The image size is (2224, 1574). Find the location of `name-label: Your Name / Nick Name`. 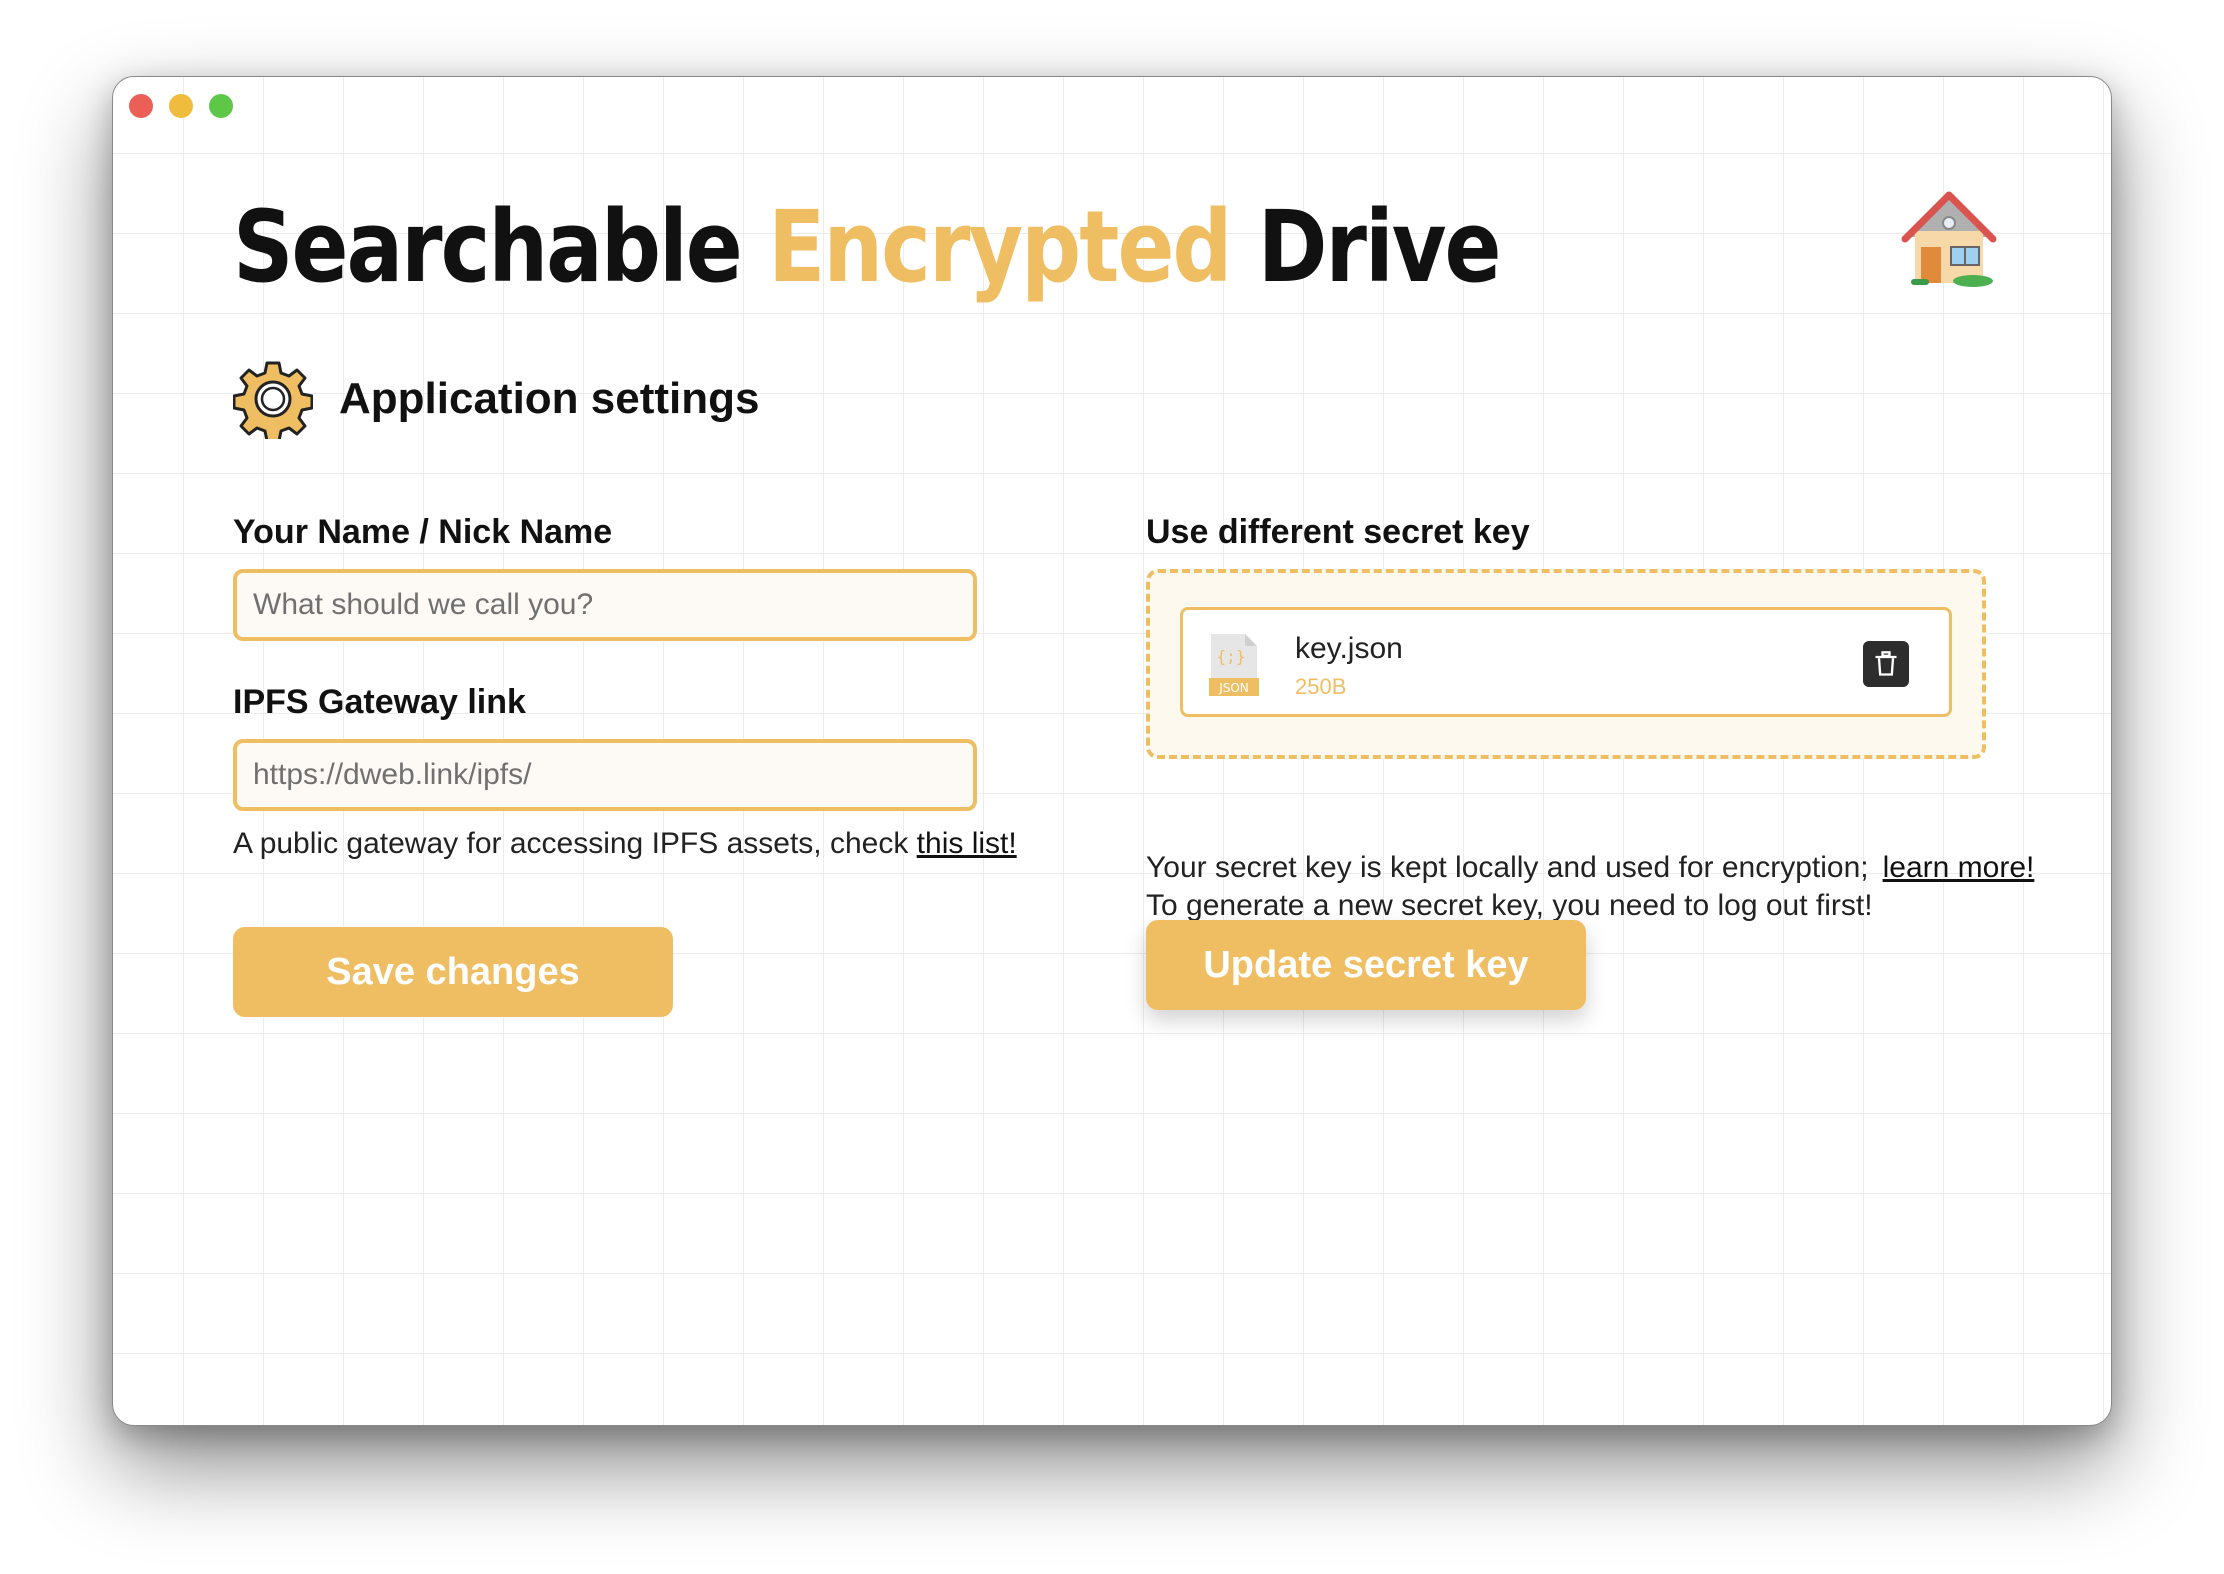

name-label: Your Name / Nick Name is located at coordinates (423, 532).